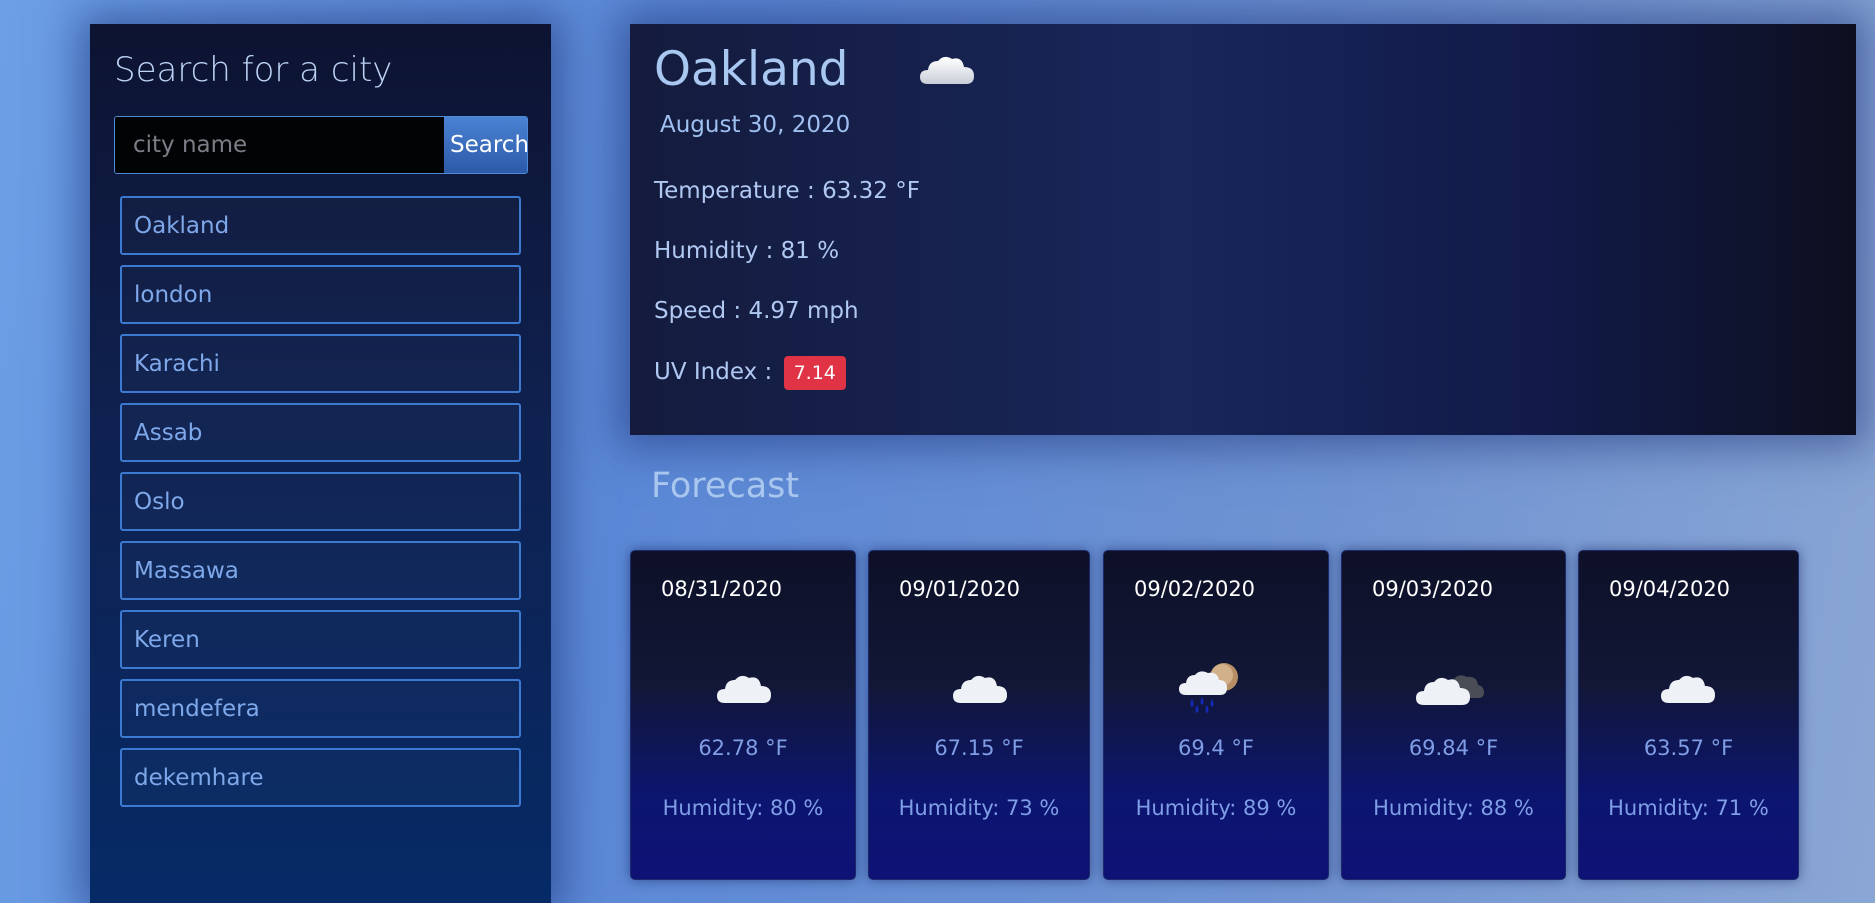 Image resolution: width=1875 pixels, height=903 pixels. What do you see at coordinates (743, 808) in the screenshot?
I see `forecast-humidity: Humidity: 80 %` at bounding box center [743, 808].